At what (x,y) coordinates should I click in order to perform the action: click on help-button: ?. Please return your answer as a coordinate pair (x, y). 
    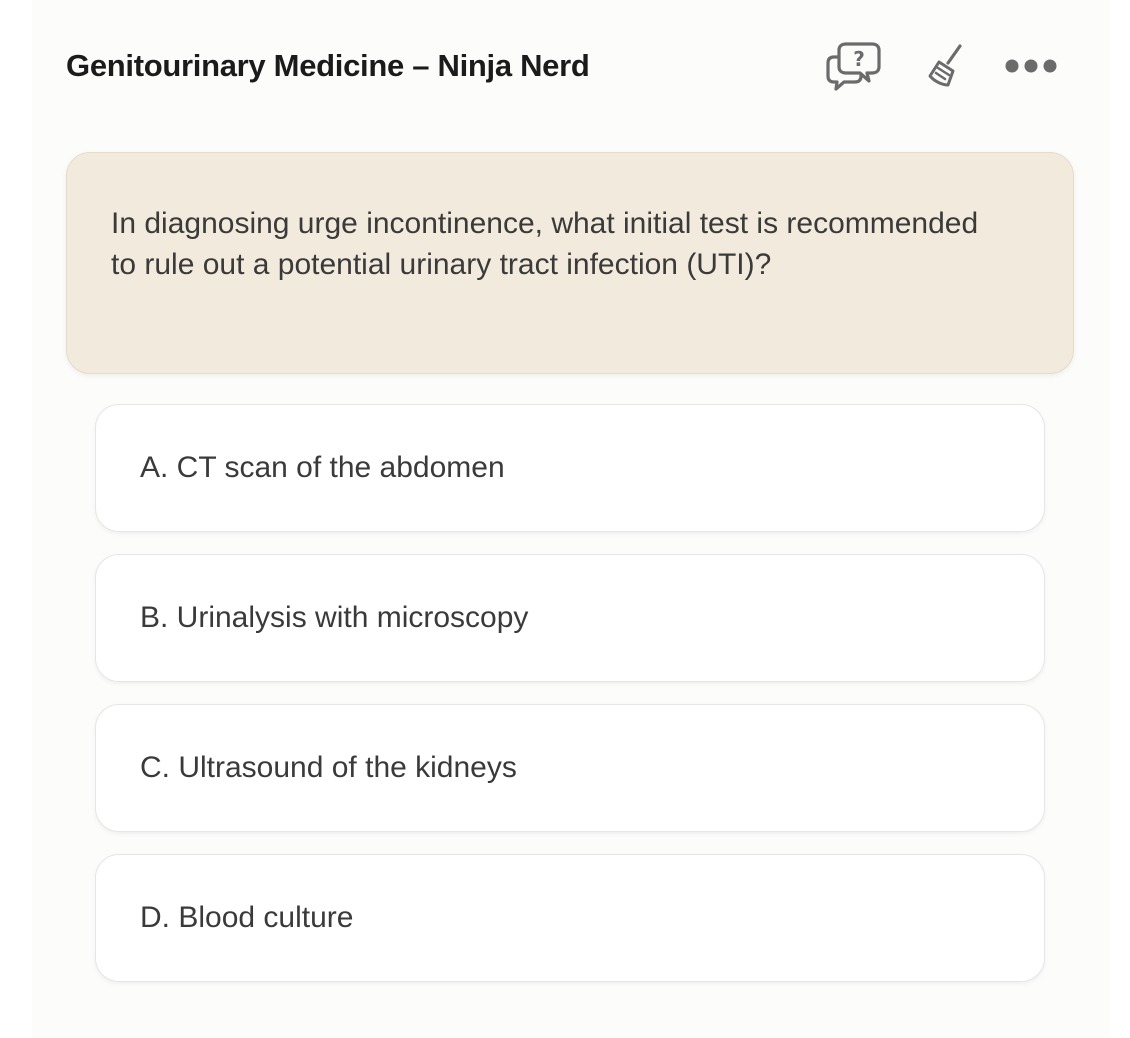
    Looking at the image, I should click on (854, 66).